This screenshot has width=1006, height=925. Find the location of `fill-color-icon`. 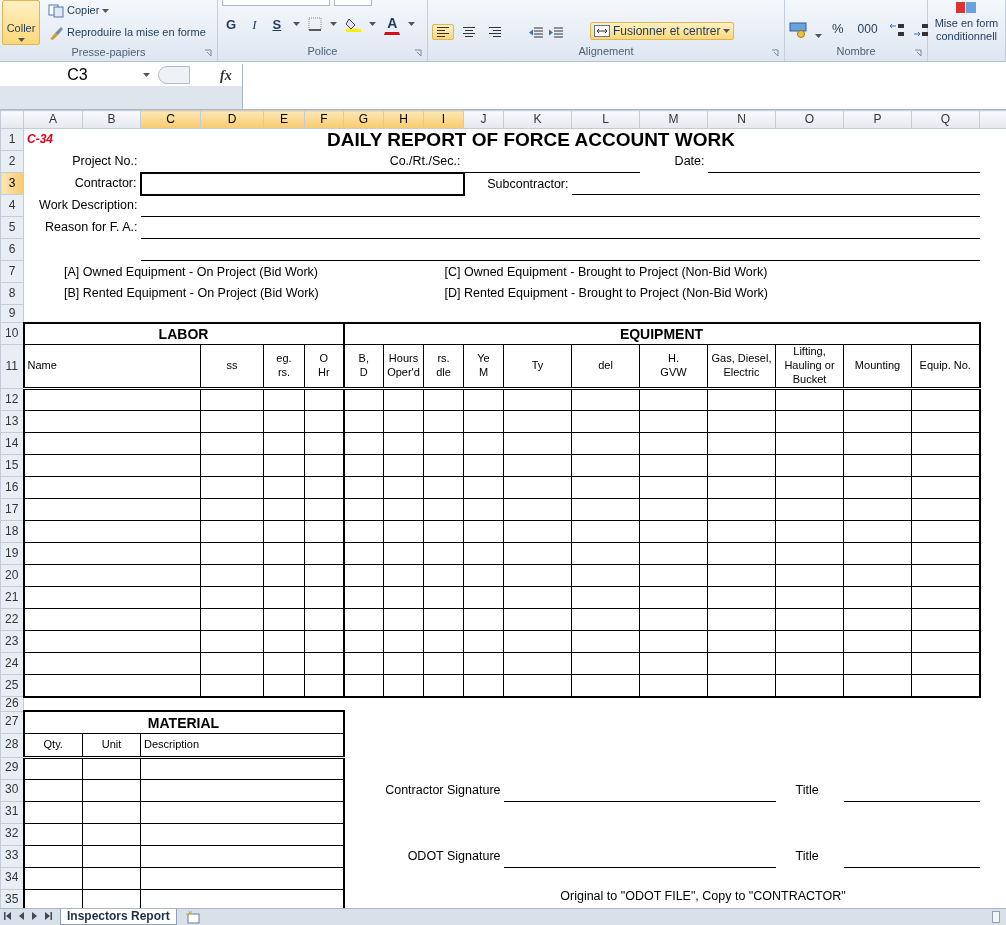

fill-color-icon is located at coordinates (353, 24).